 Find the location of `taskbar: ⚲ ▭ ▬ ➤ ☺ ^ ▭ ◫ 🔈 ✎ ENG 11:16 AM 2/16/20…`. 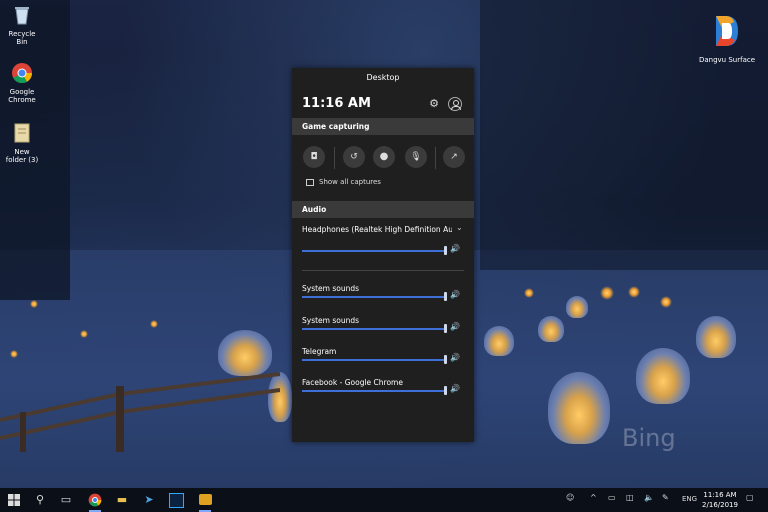

taskbar: ⚲ ▭ ▬ ➤ ☺ ^ ▭ ◫ 🔈 ✎ ENG 11:16 AM 2/16/20… is located at coordinates (384, 500).